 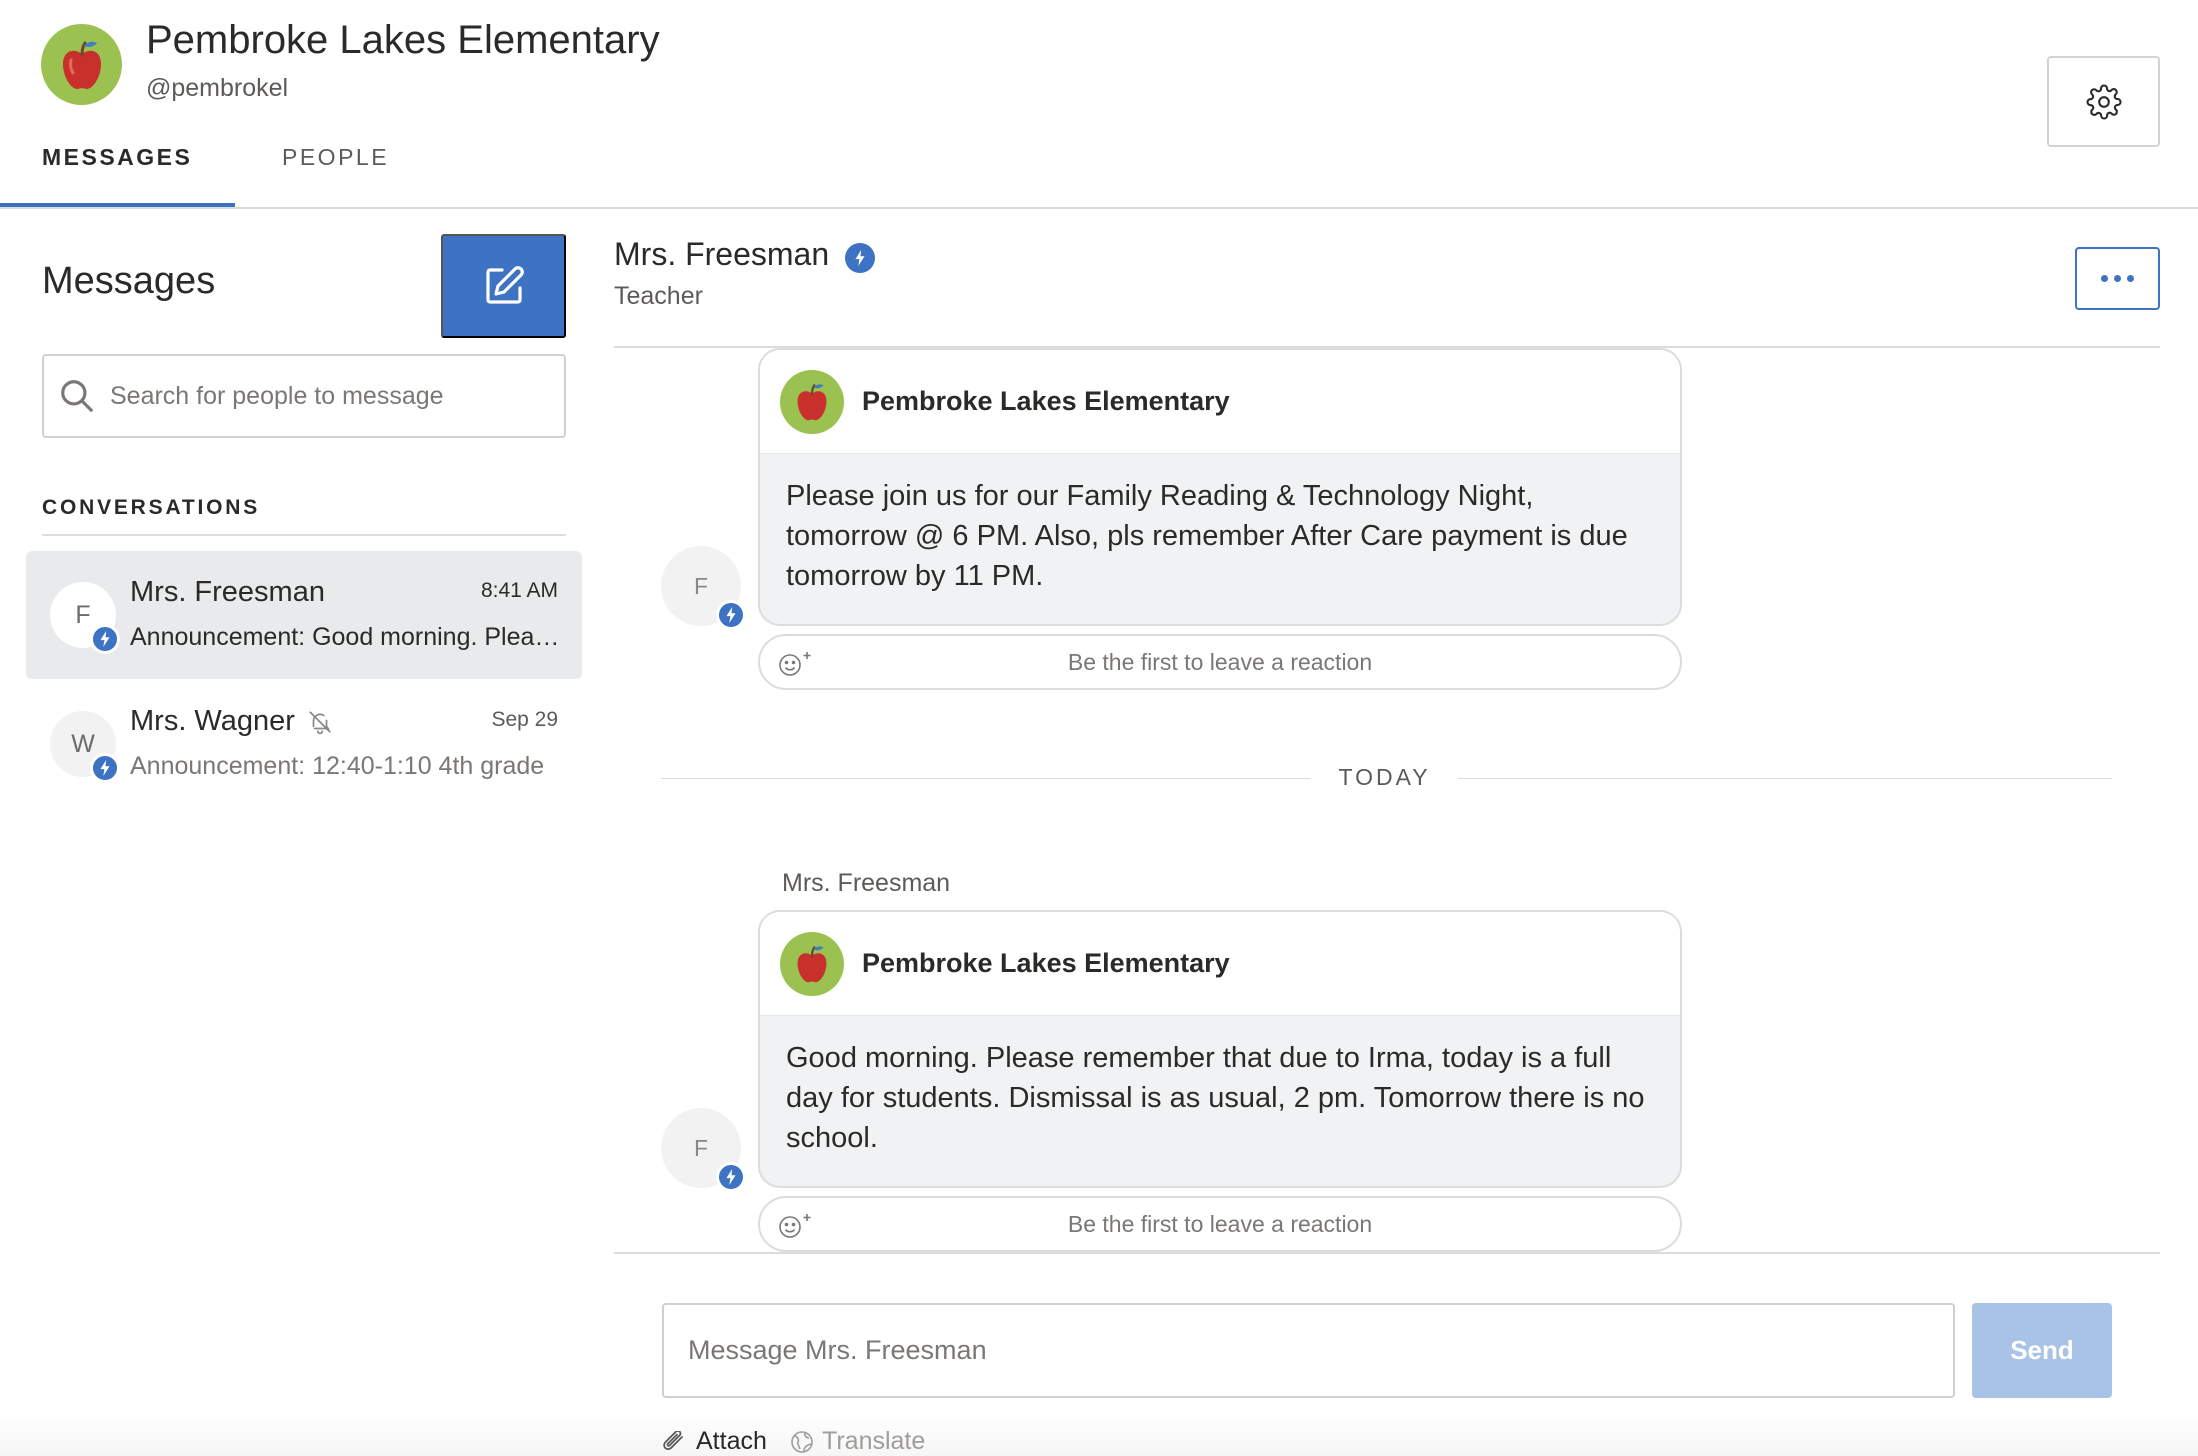 I want to click on translate-button: Translate, so click(x=857, y=1441).